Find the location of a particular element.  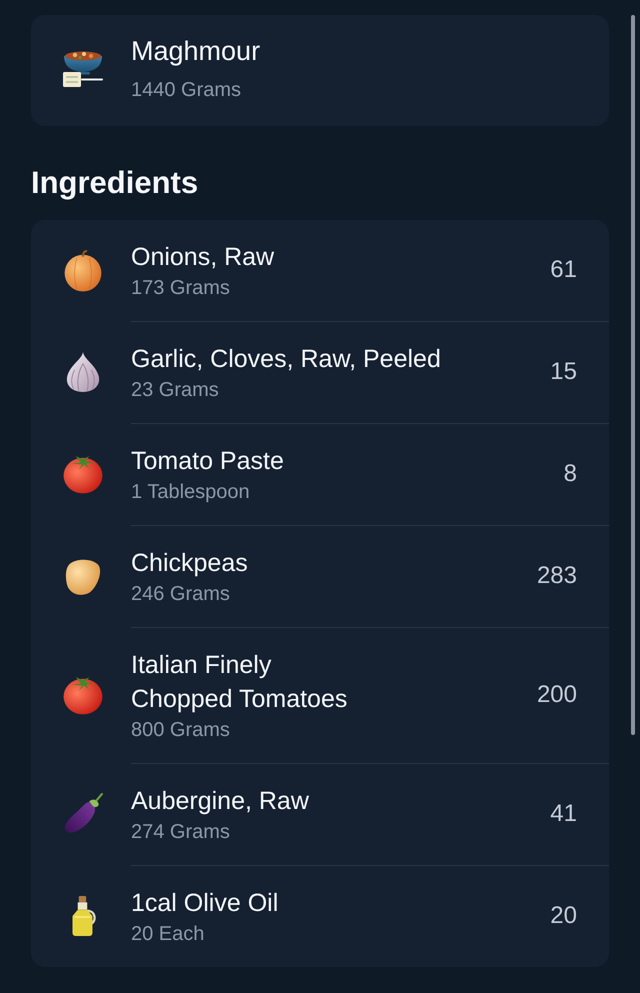

ingredient-value: 41 is located at coordinates (563, 814).